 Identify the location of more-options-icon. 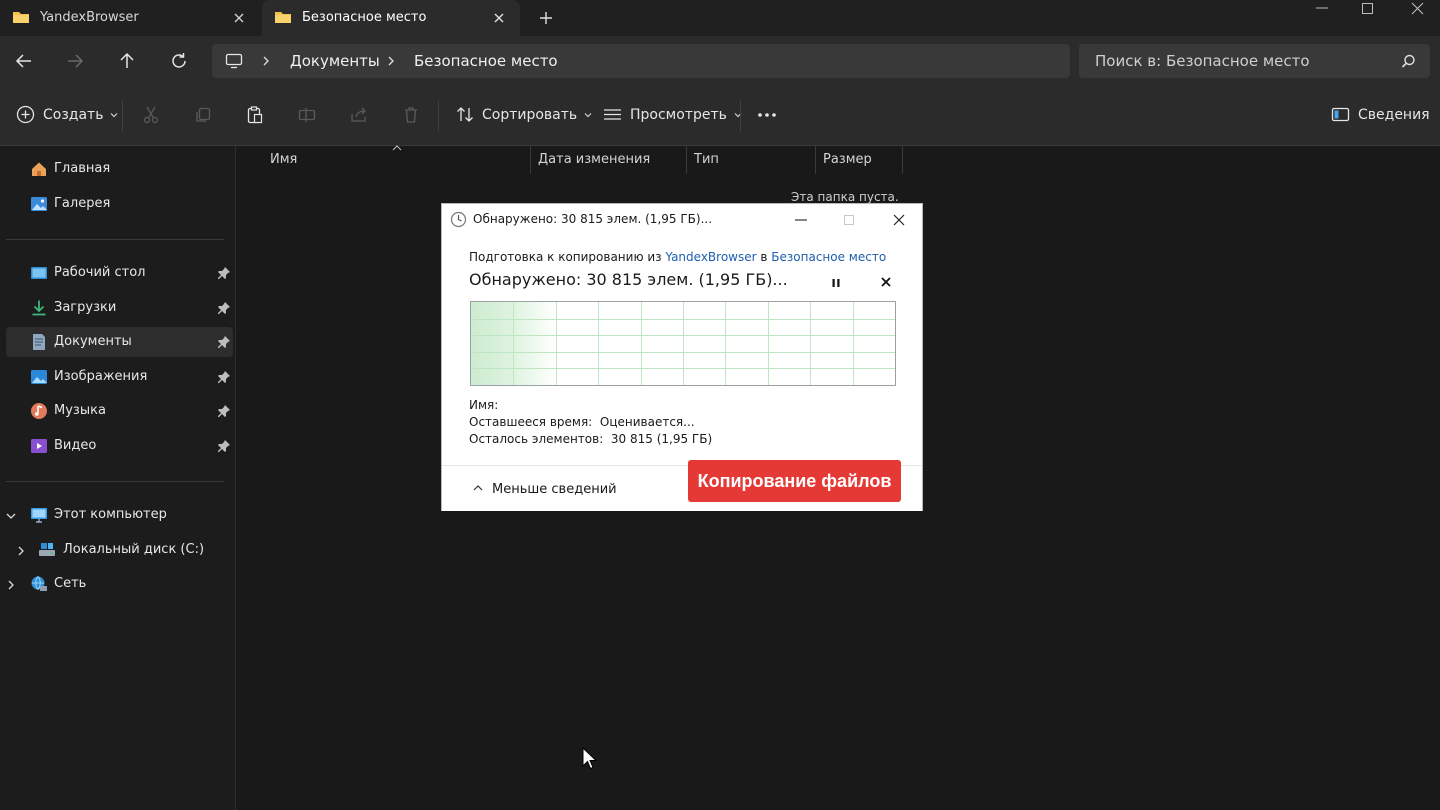
(767, 115).